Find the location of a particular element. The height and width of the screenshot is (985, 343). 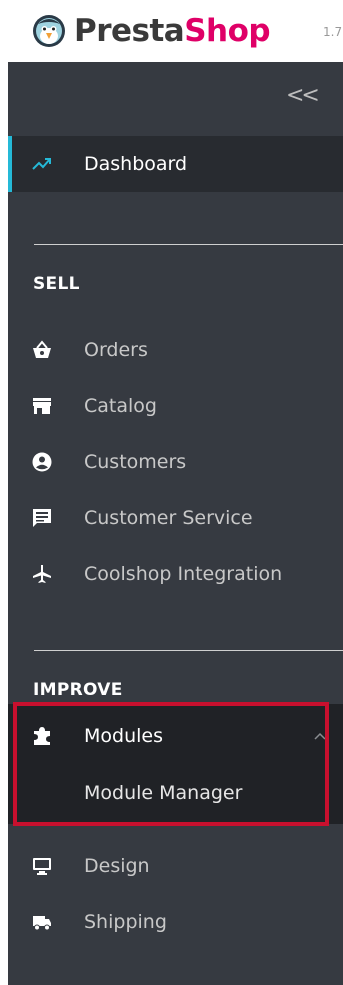

chat-icon is located at coordinates (42, 518).